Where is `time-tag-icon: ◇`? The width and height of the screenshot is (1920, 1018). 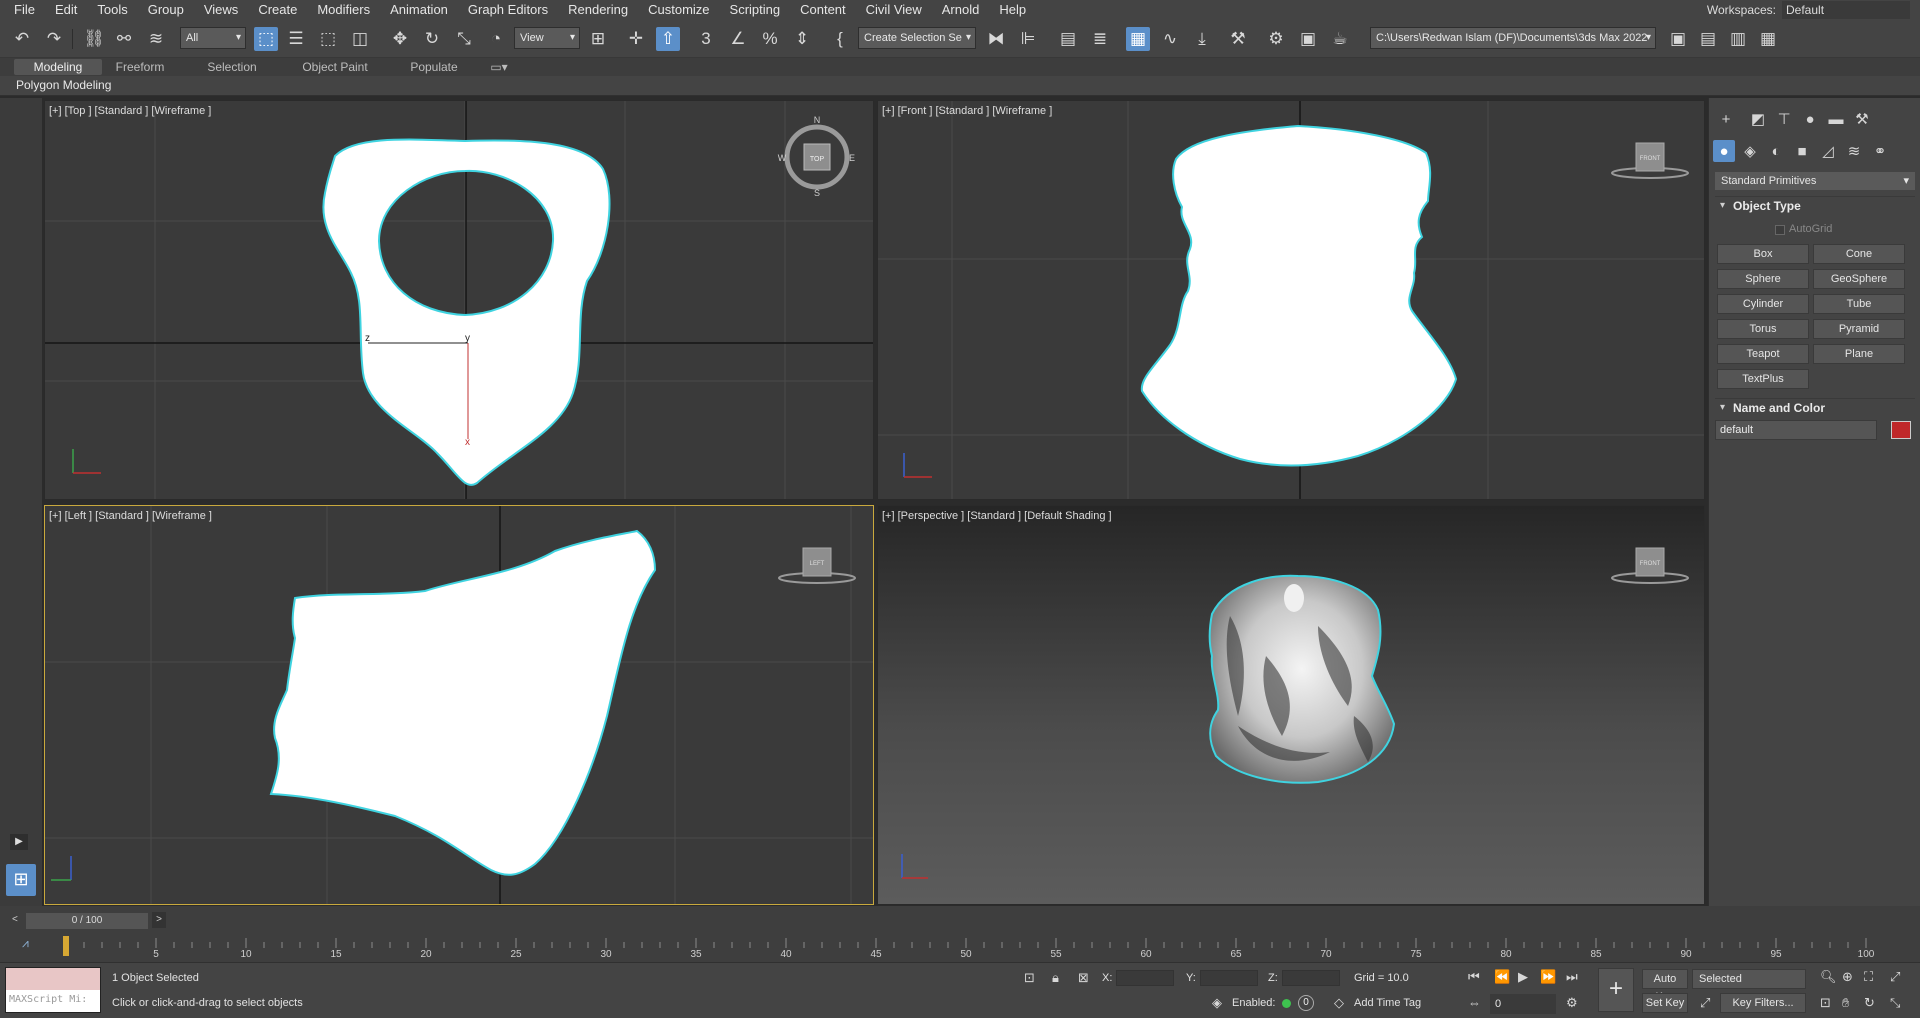 time-tag-icon: ◇ is located at coordinates (1339, 1003).